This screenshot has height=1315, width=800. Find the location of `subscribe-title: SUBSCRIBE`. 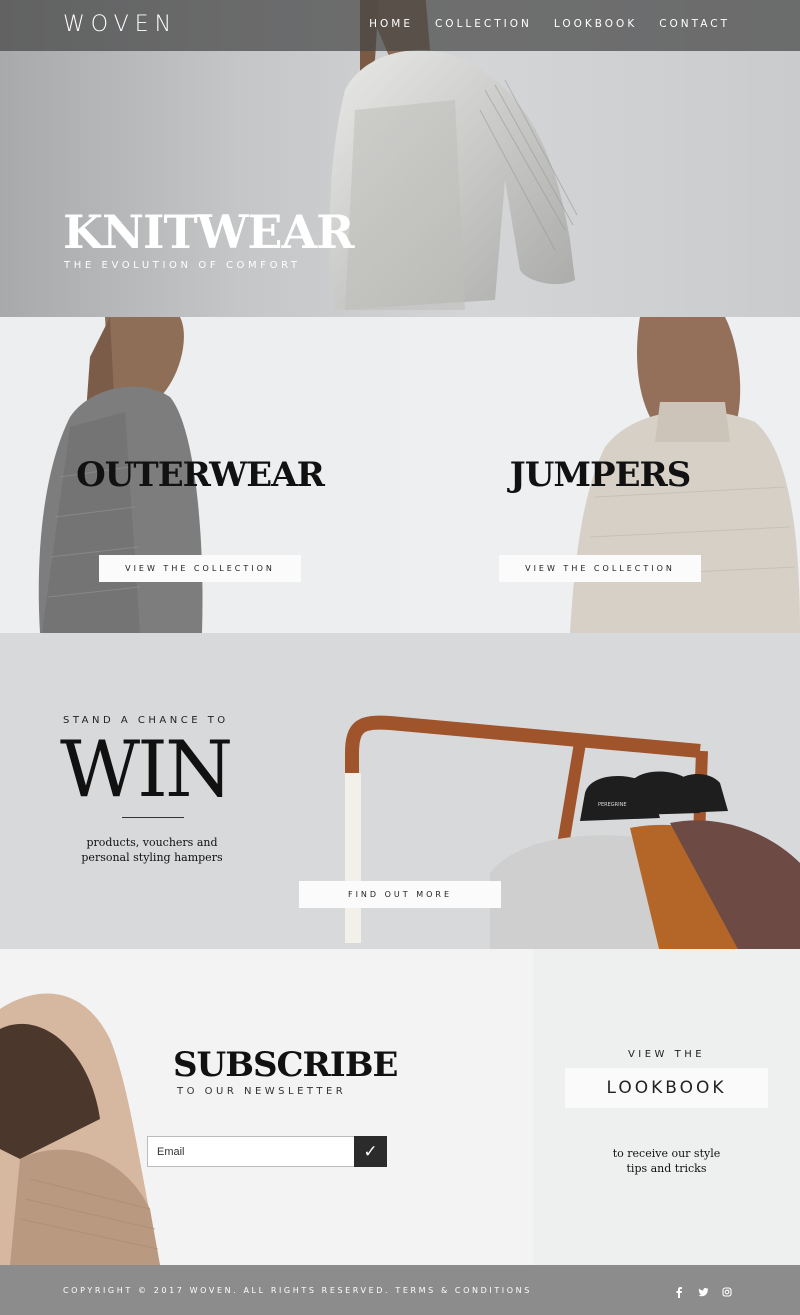

subscribe-title: SUBSCRIBE is located at coordinates (285, 1065).